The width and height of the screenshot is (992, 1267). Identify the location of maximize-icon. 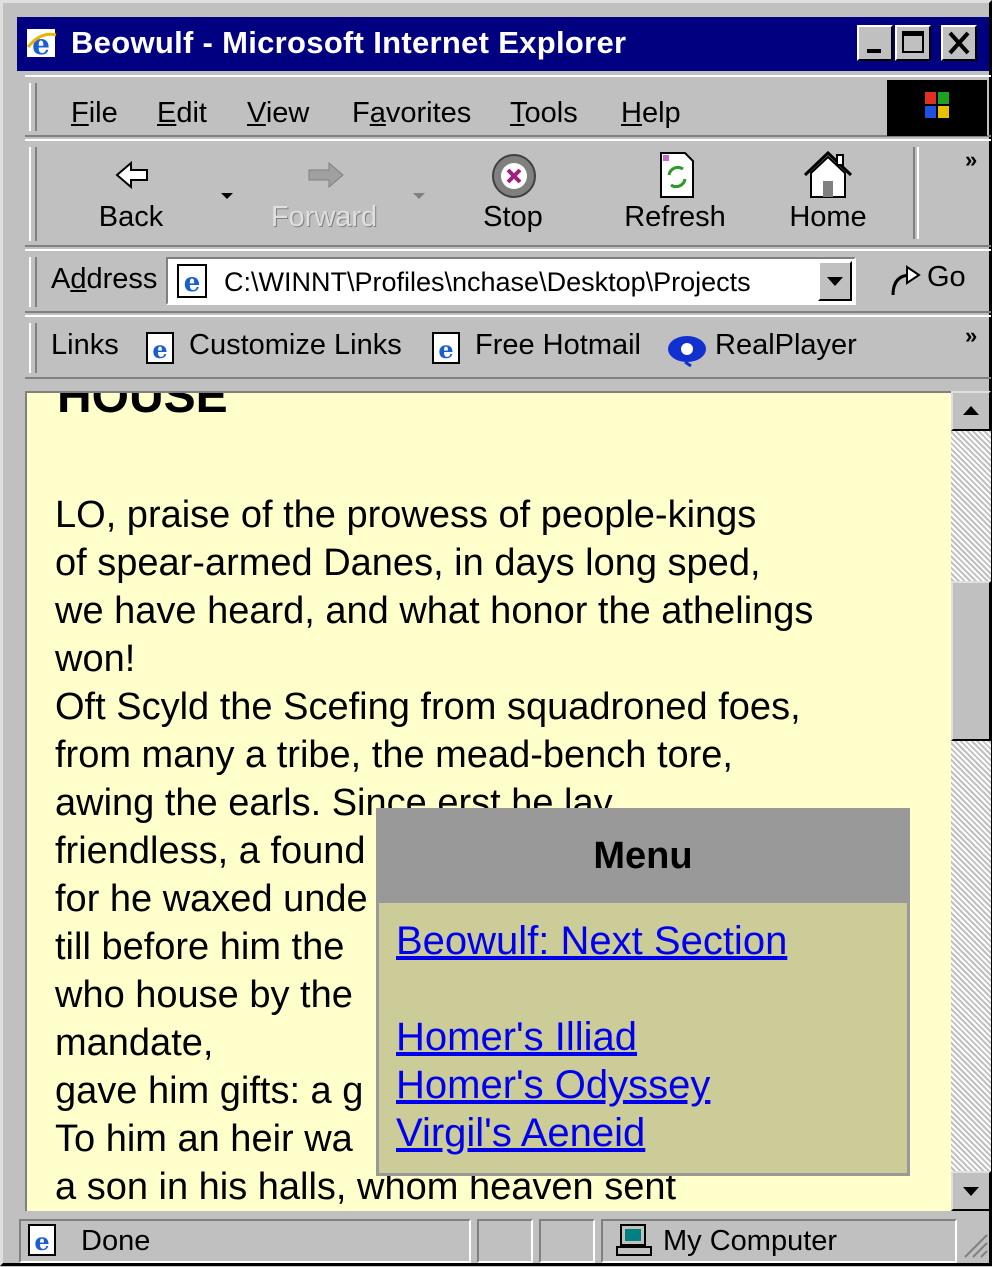
(913, 42).